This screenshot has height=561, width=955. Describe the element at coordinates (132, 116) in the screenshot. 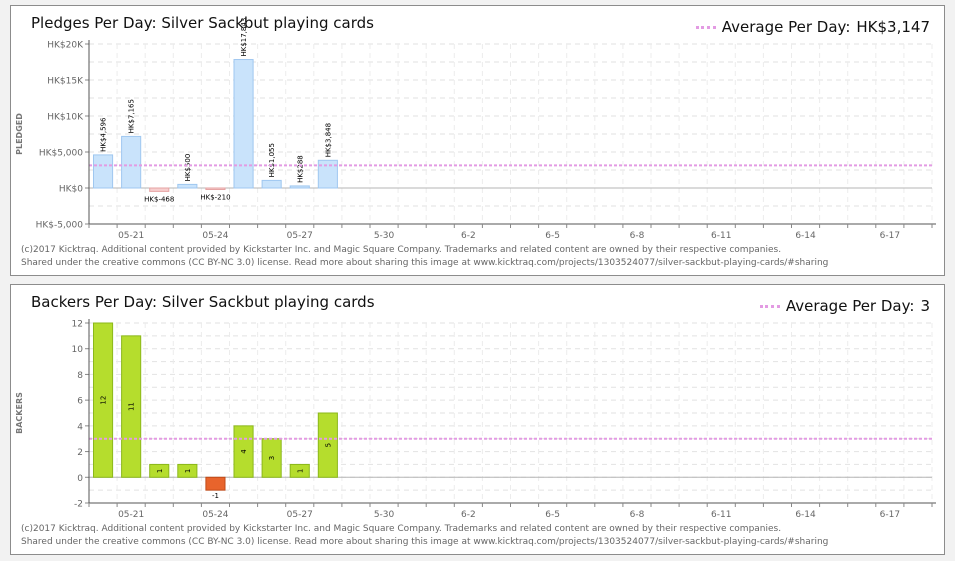

I see `pledges-bar-value-label: HK$7,165` at that location.